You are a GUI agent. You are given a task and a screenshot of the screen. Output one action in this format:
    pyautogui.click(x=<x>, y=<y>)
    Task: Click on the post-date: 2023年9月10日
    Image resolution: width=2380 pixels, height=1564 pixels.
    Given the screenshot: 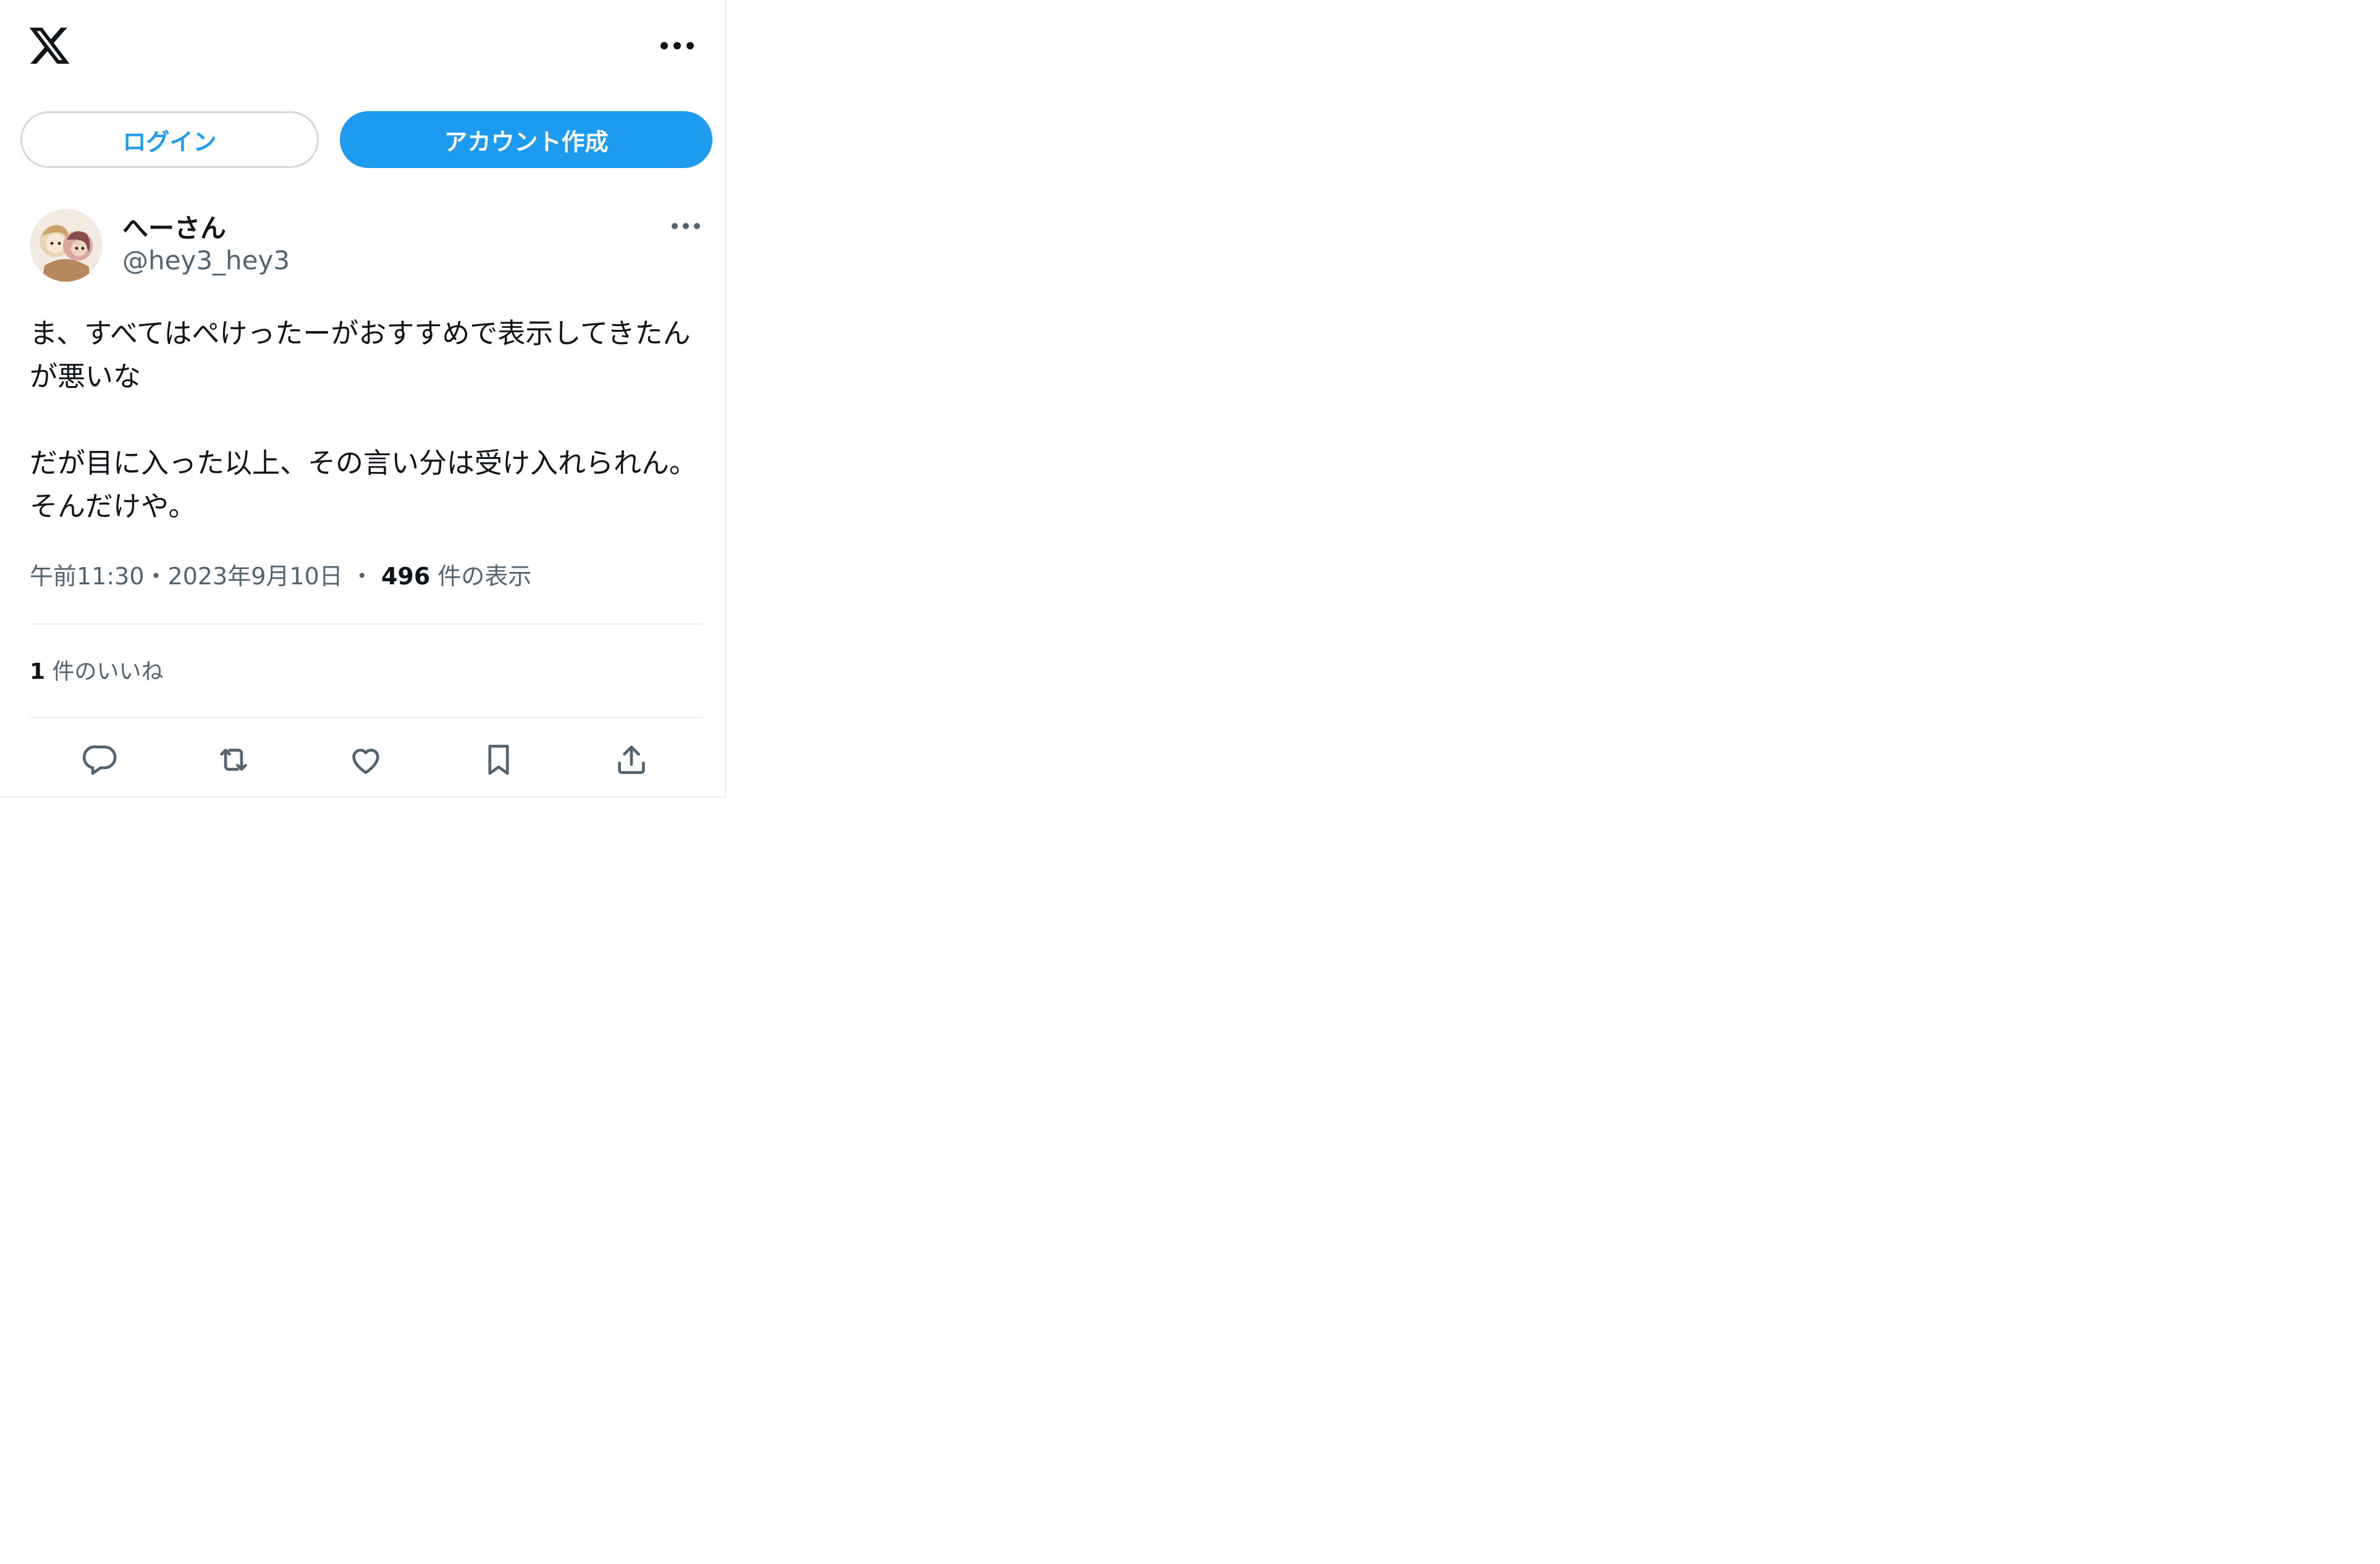 What is the action you would take?
    pyautogui.click(x=255, y=576)
    